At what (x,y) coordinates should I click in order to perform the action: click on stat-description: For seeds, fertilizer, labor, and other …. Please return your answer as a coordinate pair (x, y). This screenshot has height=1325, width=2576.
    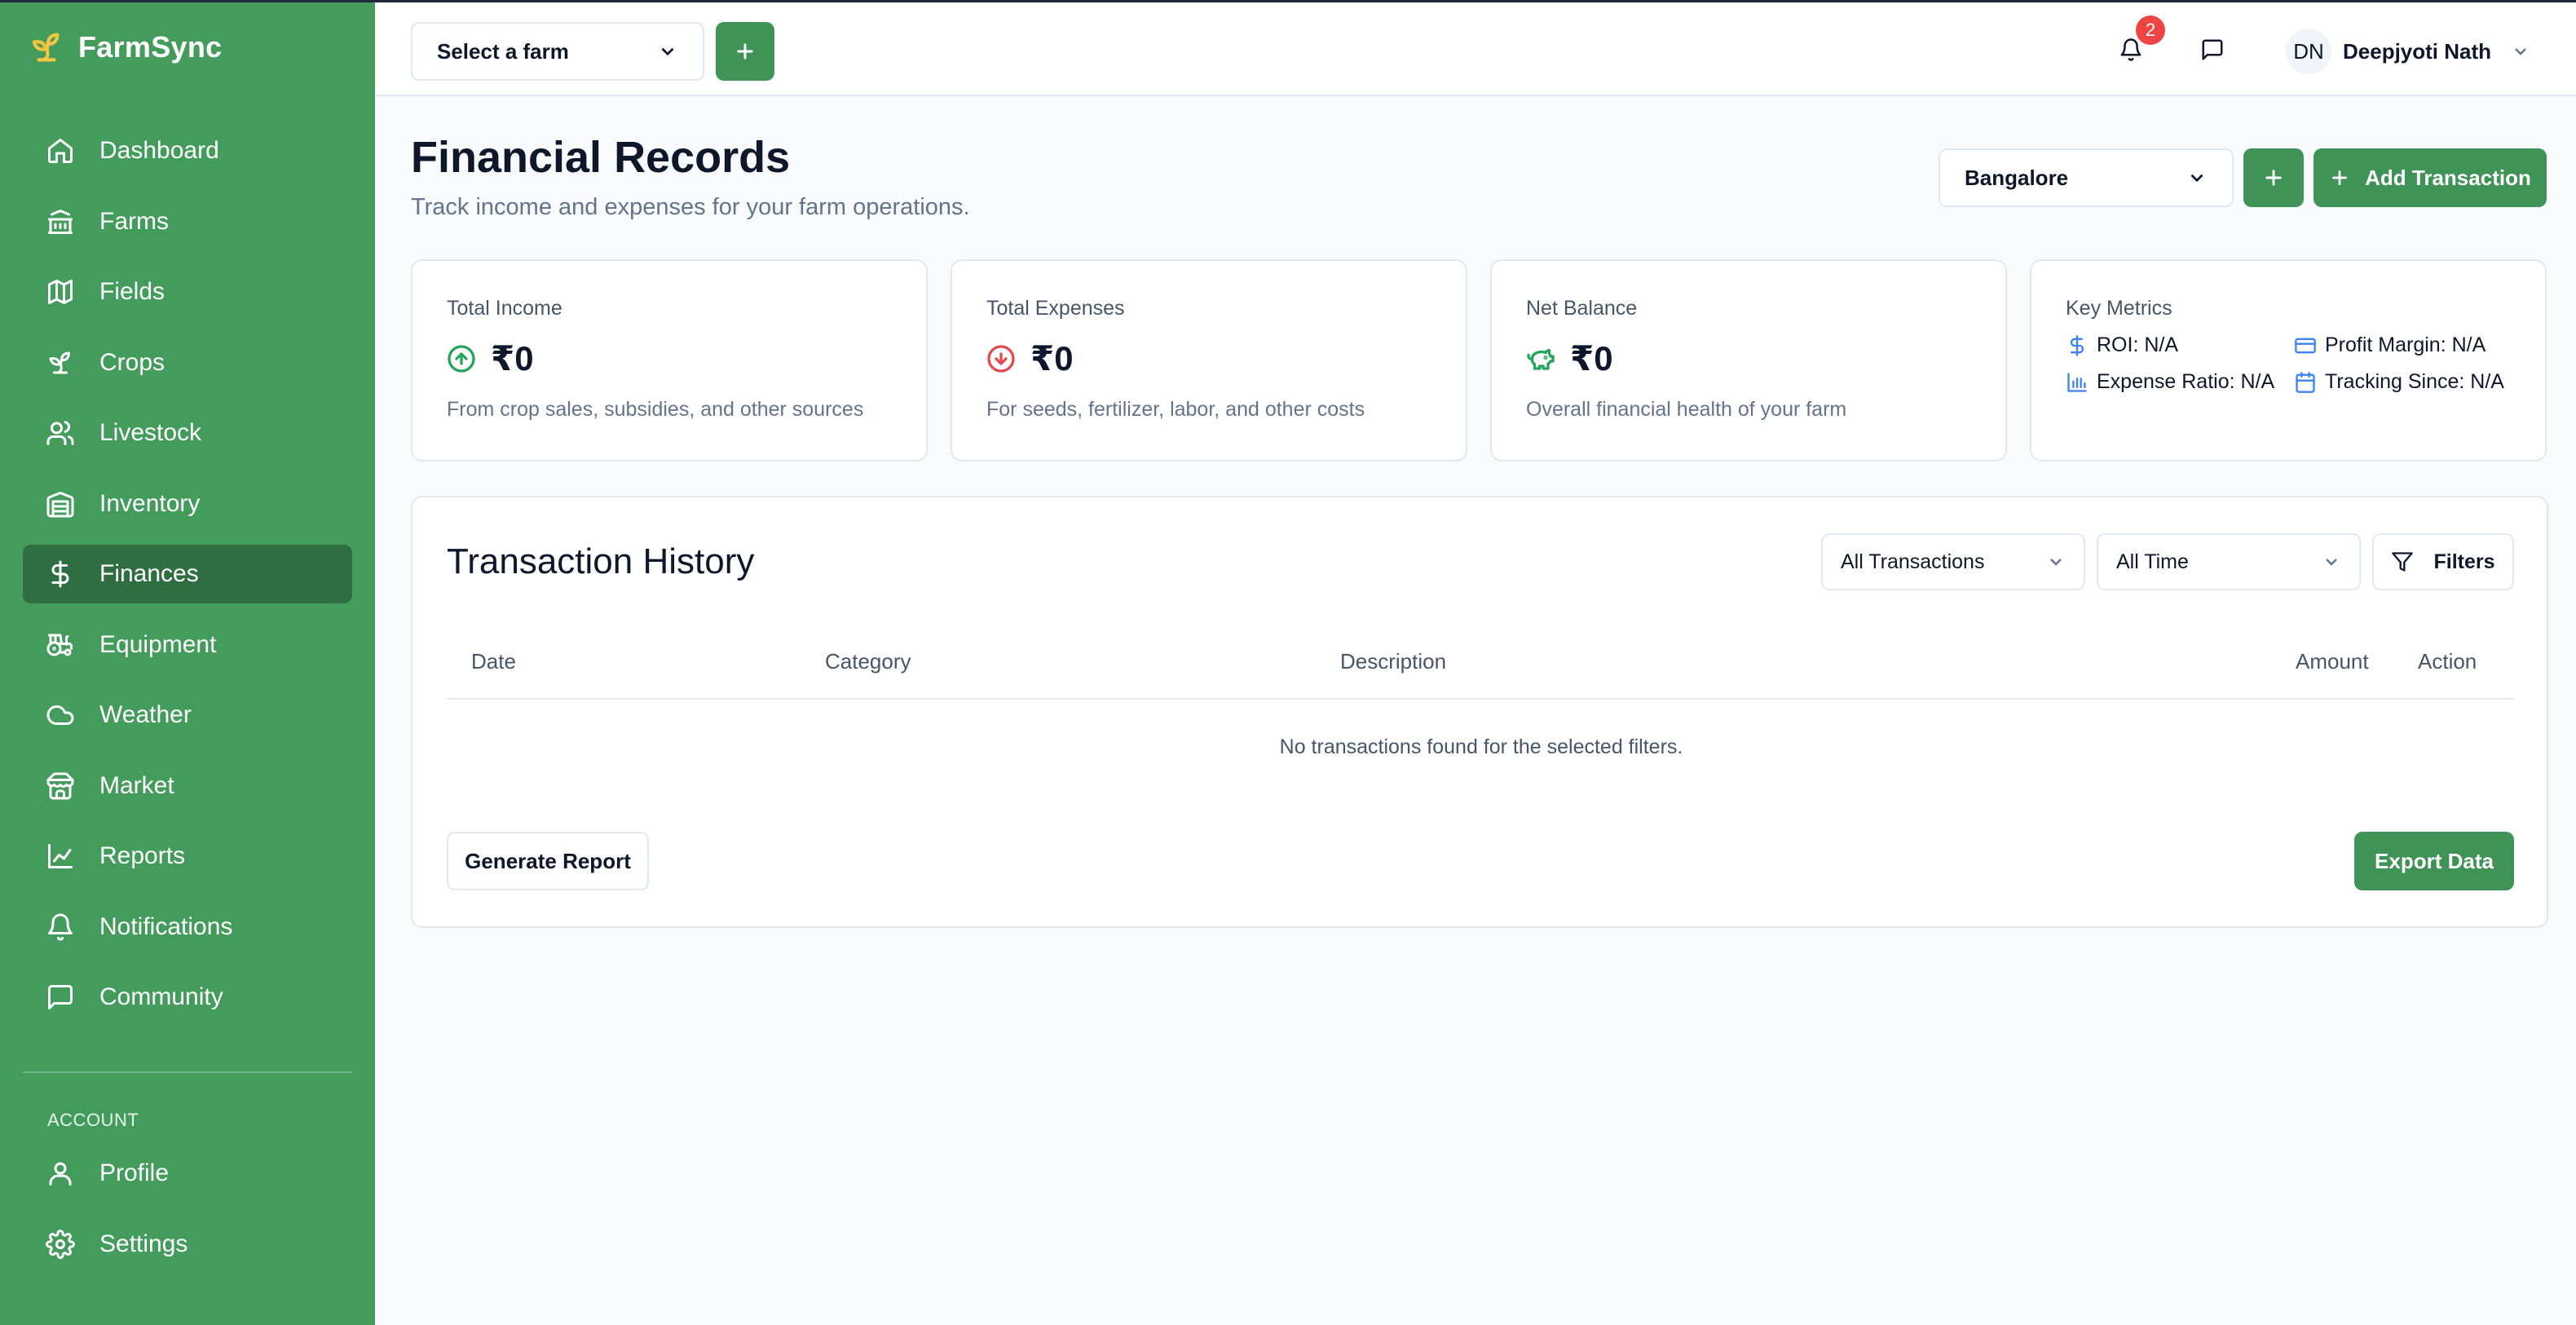
    Looking at the image, I should click on (1175, 409).